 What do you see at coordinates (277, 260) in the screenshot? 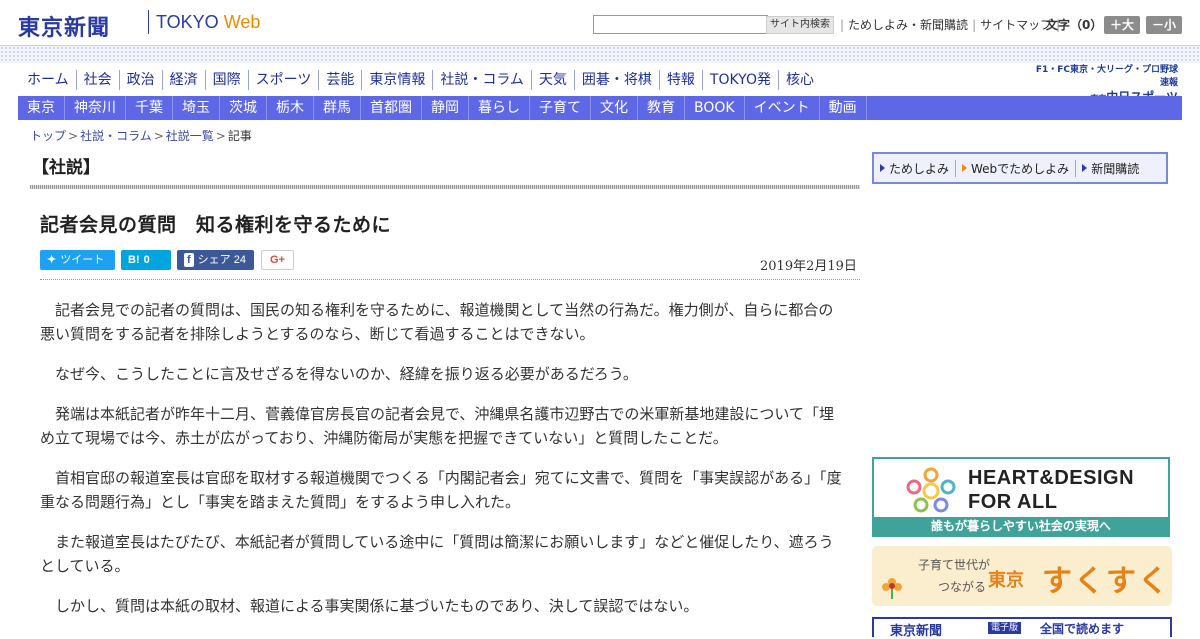
I see `google-plus-button: G+` at bounding box center [277, 260].